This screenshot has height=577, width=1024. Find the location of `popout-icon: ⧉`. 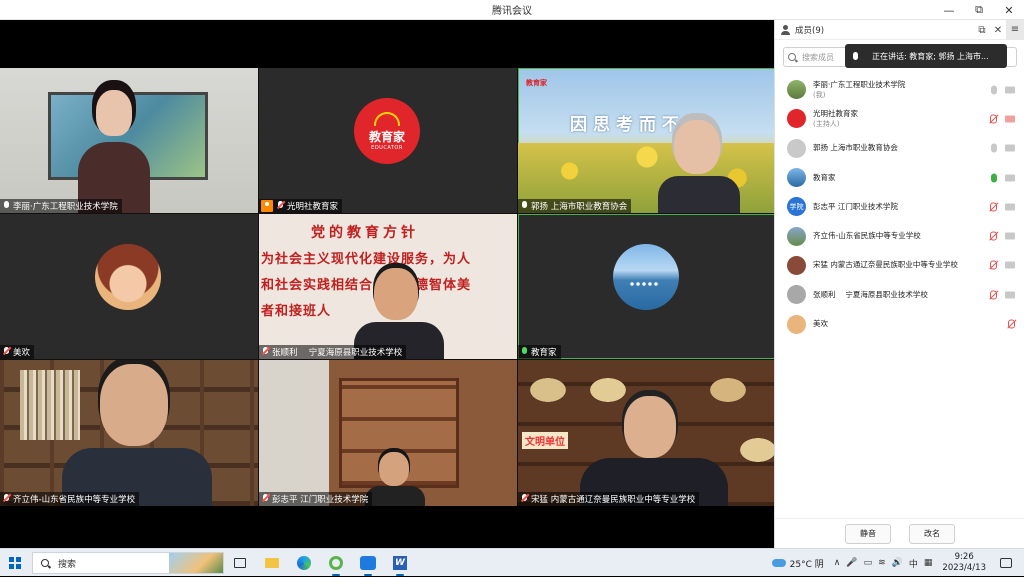

popout-icon: ⧉ is located at coordinates (982, 30).